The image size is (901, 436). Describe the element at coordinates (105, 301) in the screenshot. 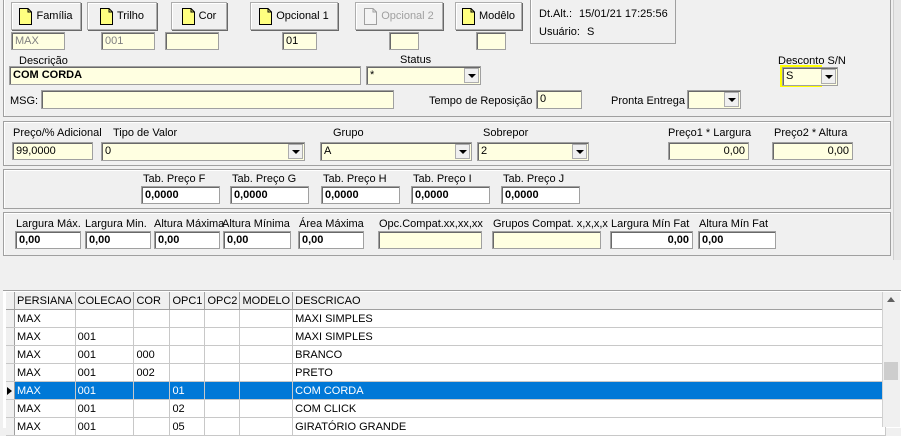

I see `col-colecao-header: COLECAO` at that location.